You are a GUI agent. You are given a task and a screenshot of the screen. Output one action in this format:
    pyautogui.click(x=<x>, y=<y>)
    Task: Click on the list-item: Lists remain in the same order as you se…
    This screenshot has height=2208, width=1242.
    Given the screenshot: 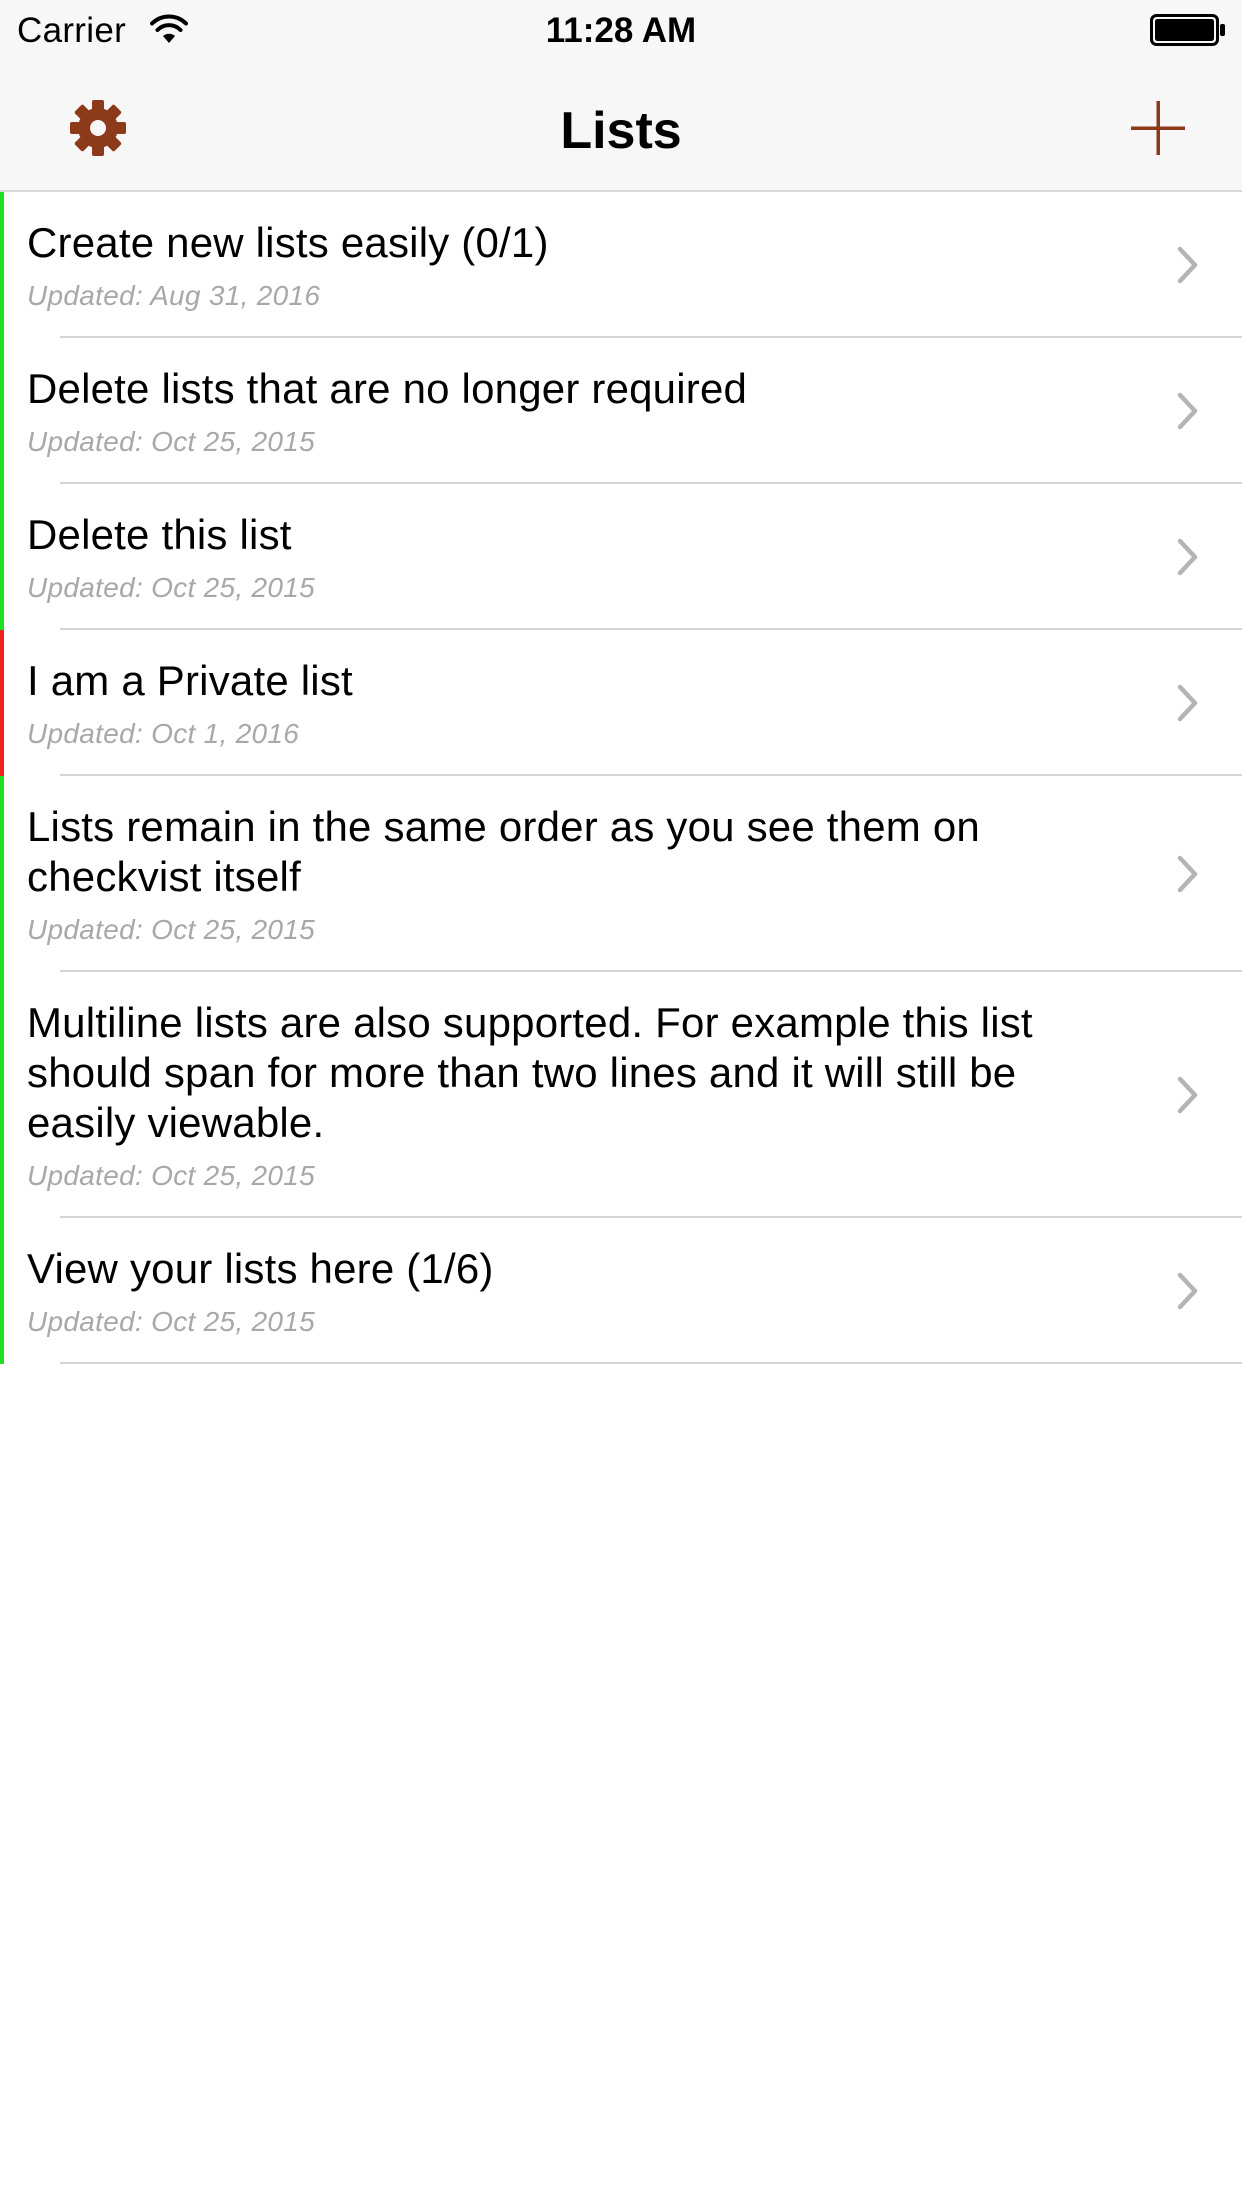 What is the action you would take?
    pyautogui.click(x=621, y=874)
    